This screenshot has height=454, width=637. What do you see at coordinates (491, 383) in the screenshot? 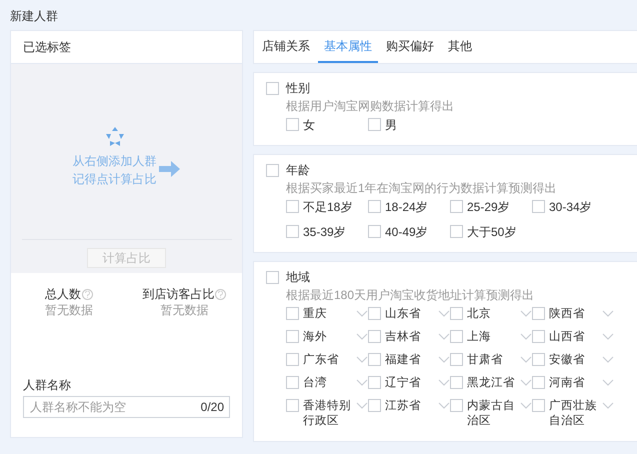
I see `option-label: 黑龙江省` at bounding box center [491, 383].